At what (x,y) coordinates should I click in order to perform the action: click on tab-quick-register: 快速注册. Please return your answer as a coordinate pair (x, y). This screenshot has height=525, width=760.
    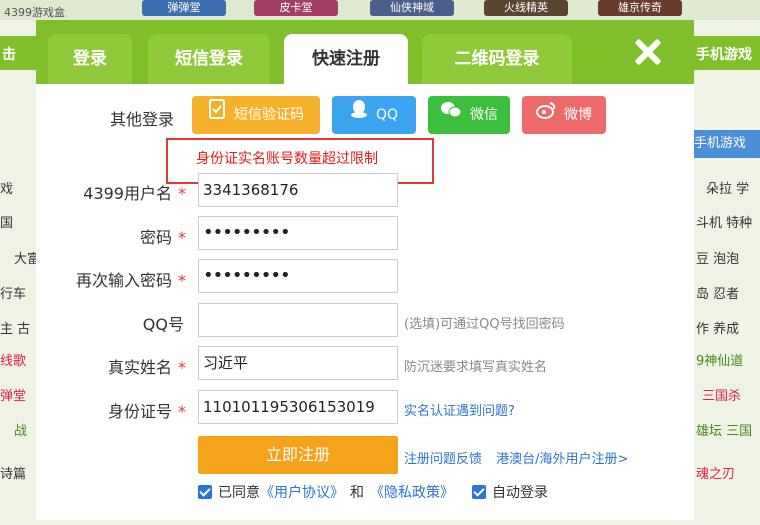
    Looking at the image, I should click on (346, 59).